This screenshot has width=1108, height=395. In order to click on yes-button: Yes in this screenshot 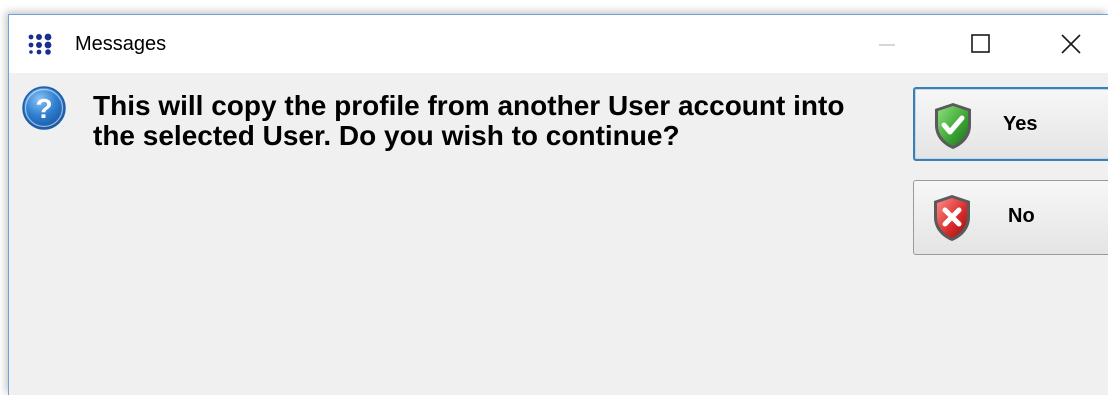, I will do `click(1010, 124)`.